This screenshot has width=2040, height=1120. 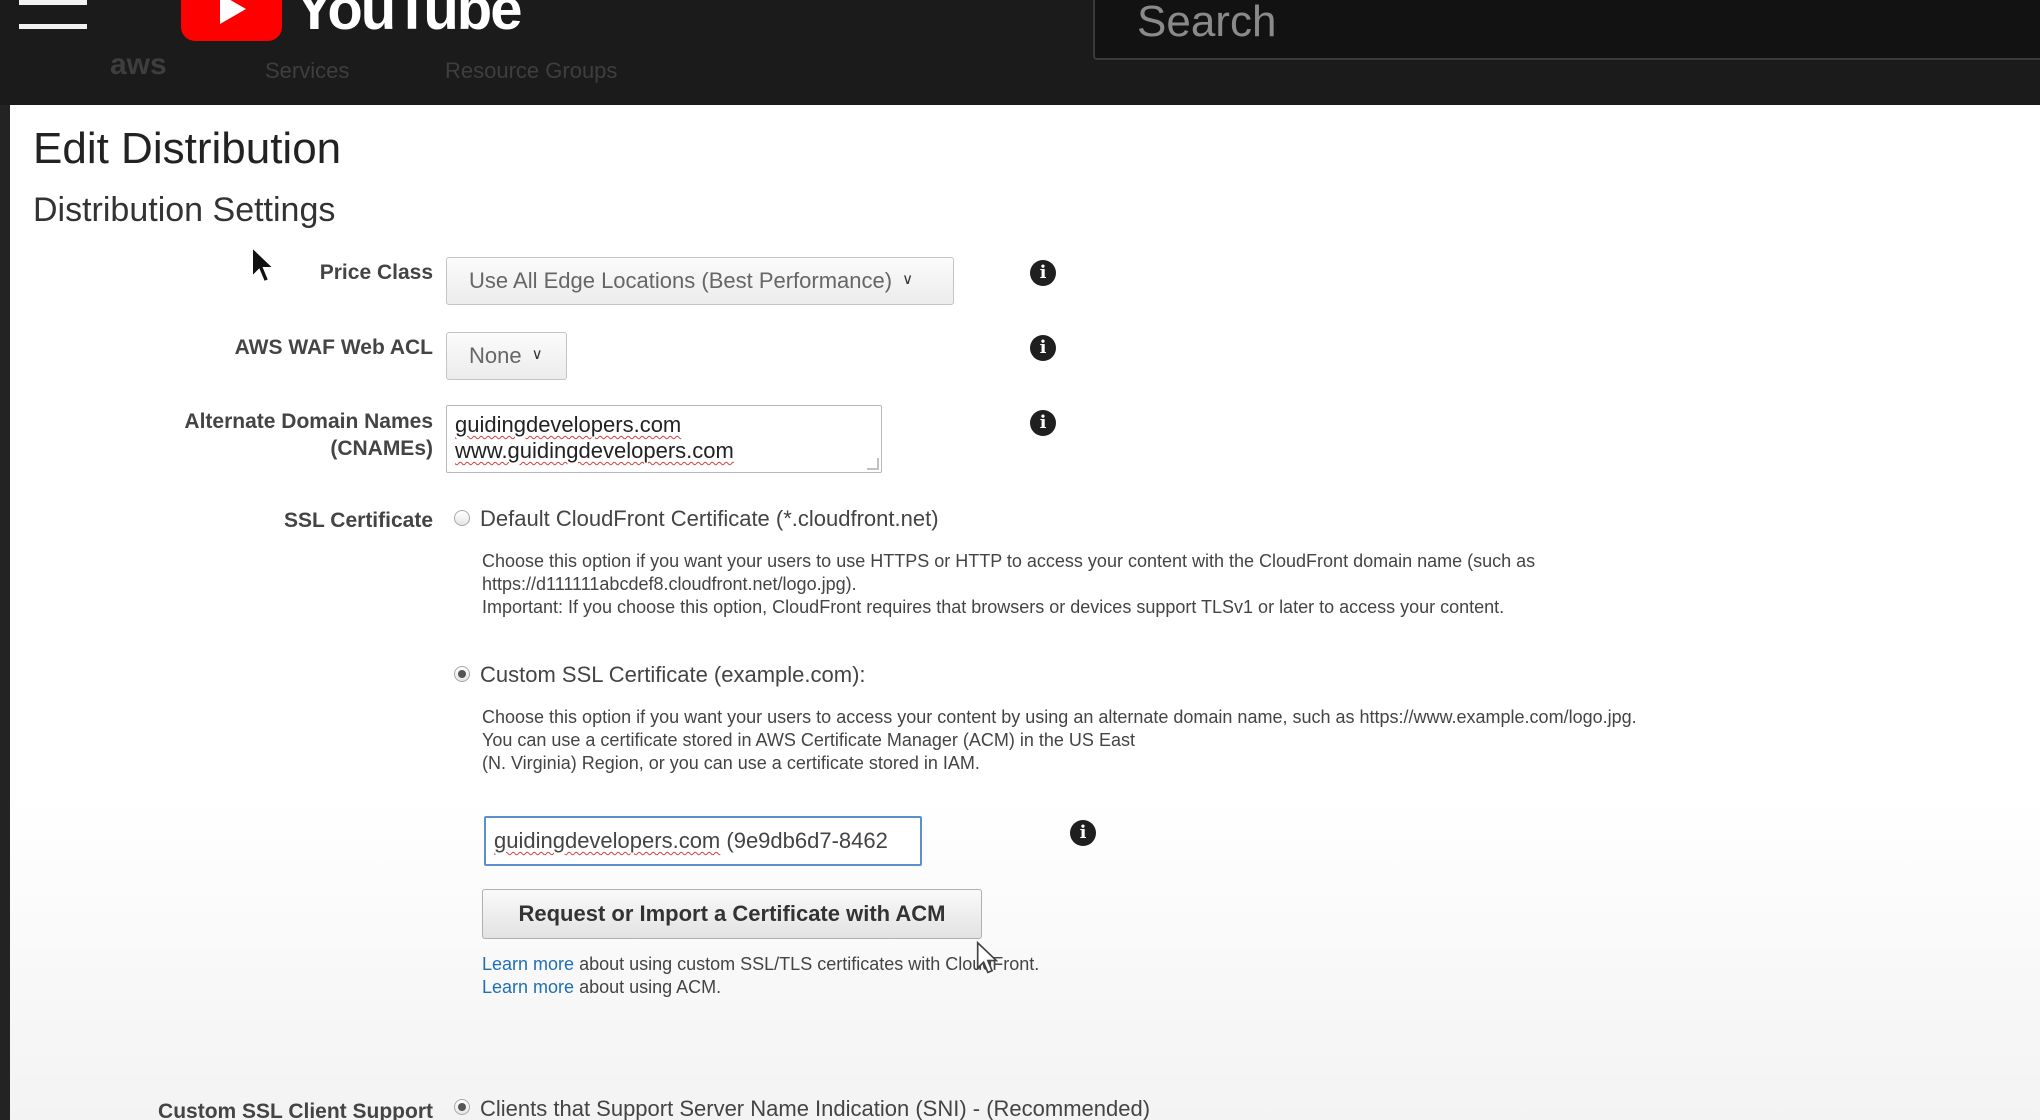 What do you see at coordinates (648, 987) in the screenshot?
I see `learn-more-acm-text: about using ACM.` at bounding box center [648, 987].